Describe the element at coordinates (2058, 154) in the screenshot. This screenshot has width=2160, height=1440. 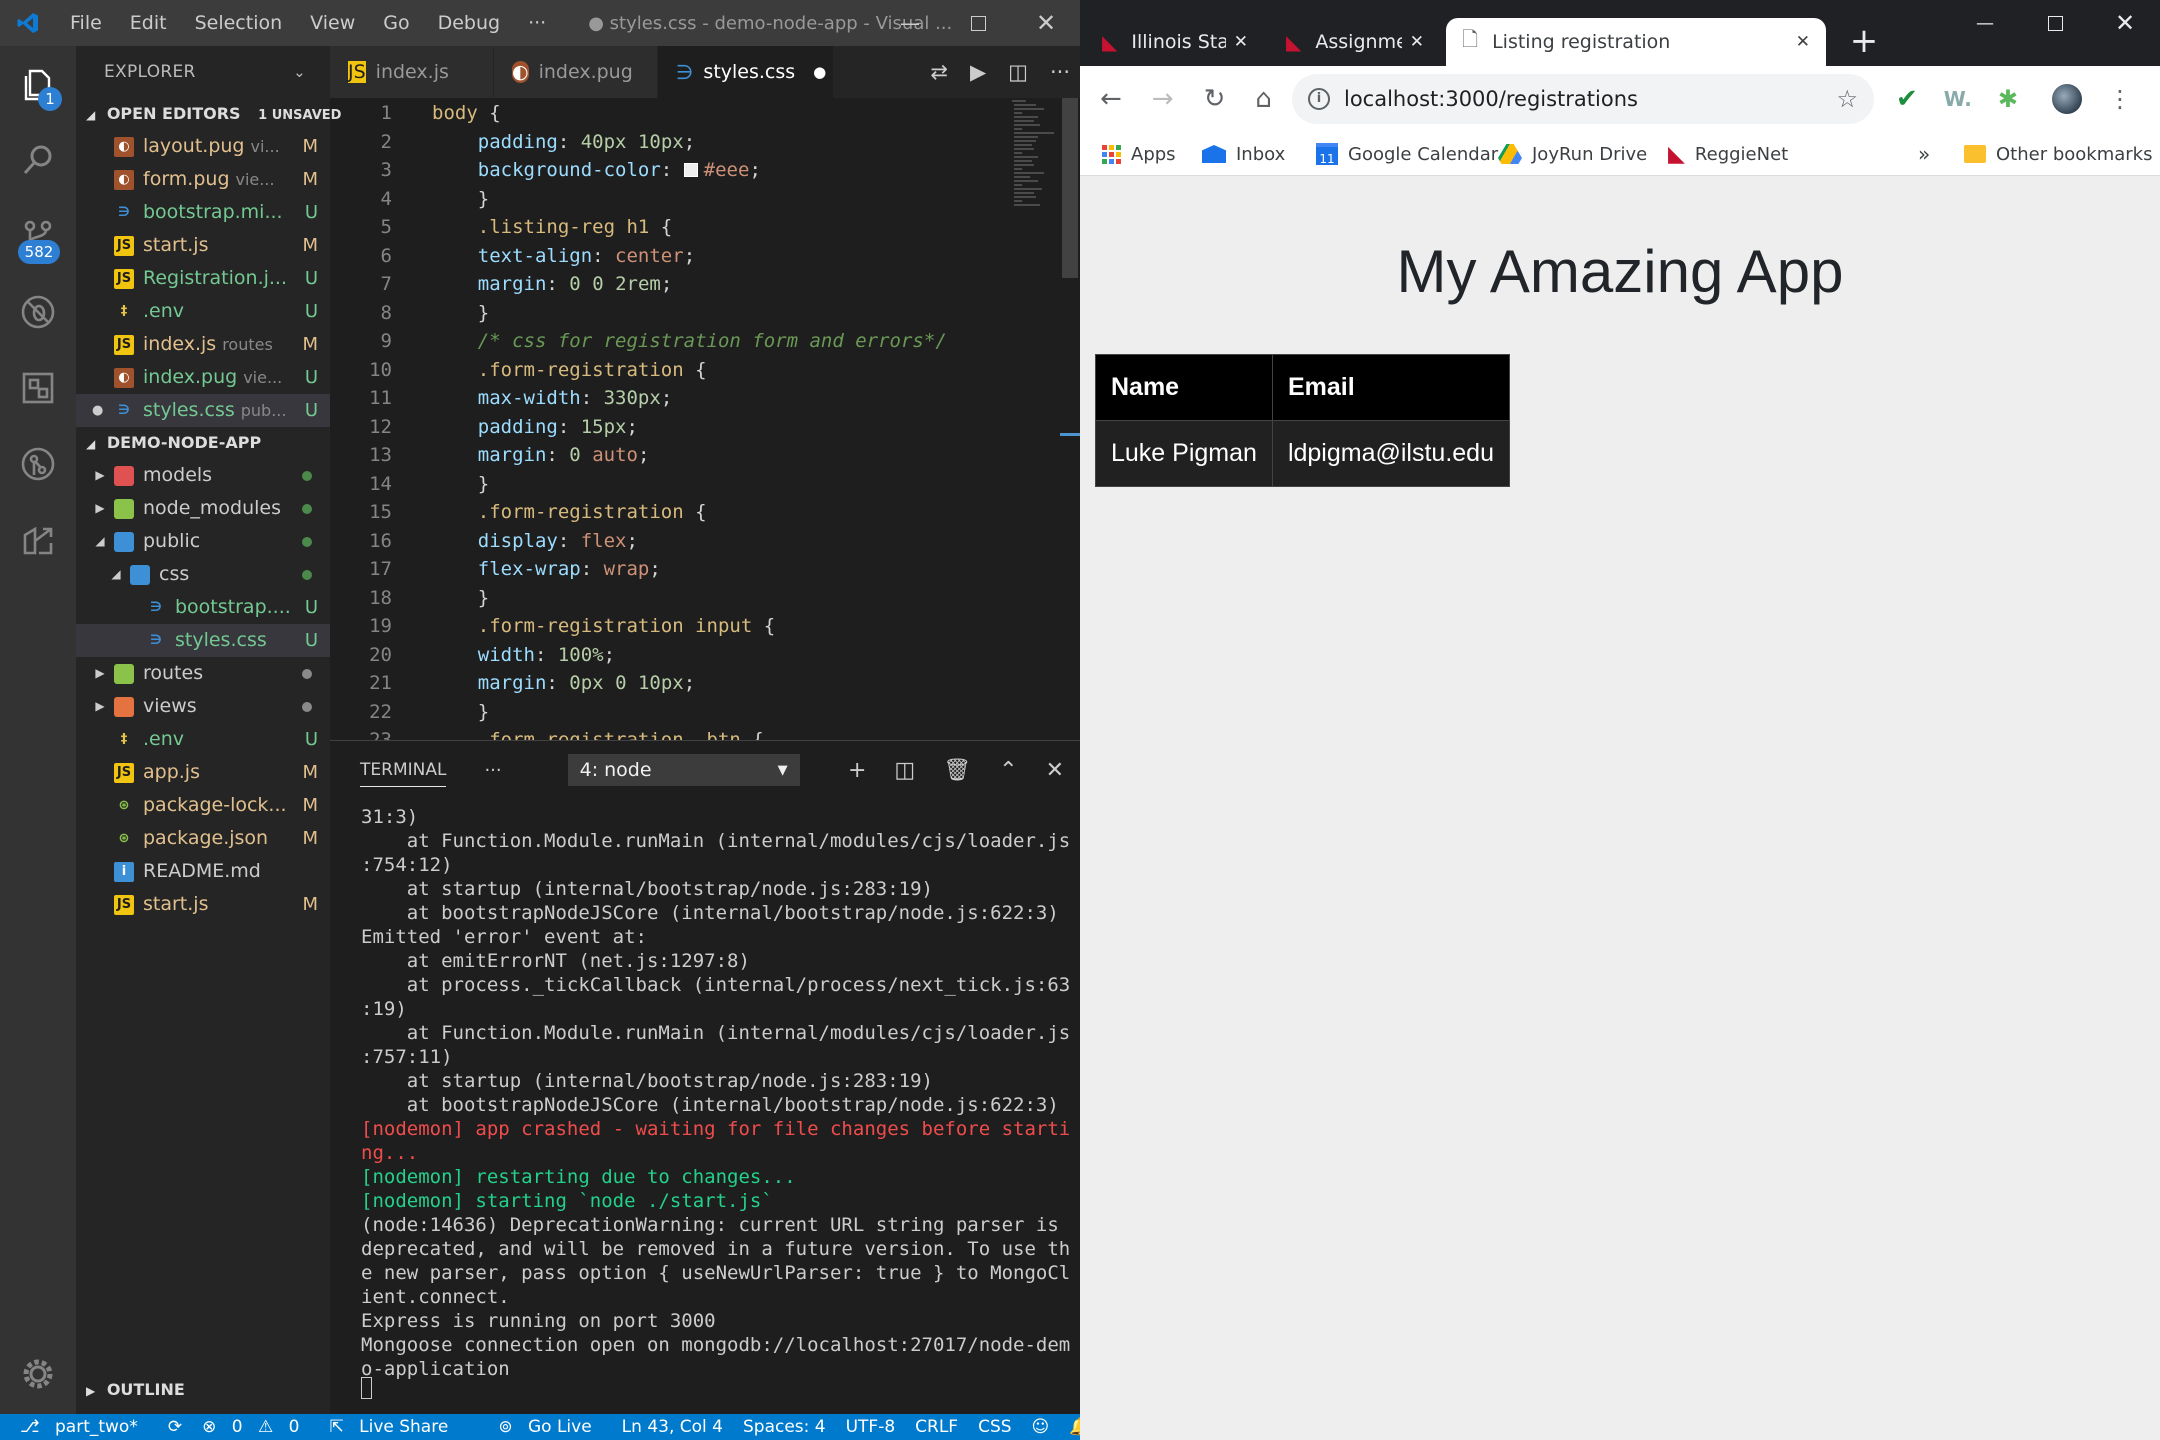
I see `other-bookmarks: Other bookmarks` at that location.